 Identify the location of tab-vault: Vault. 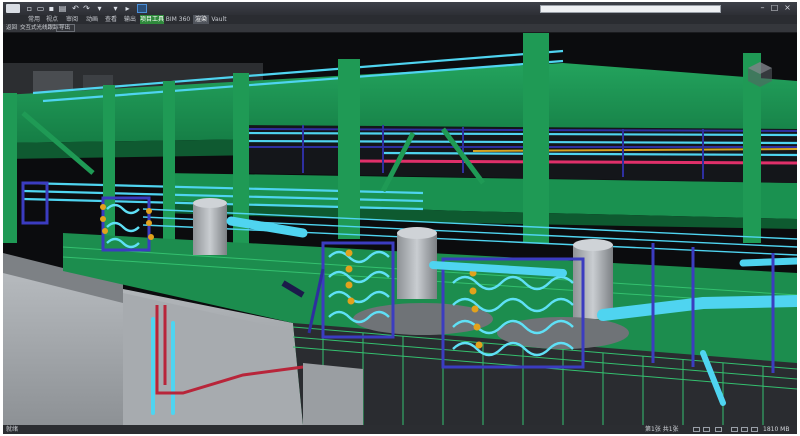
(219, 19).